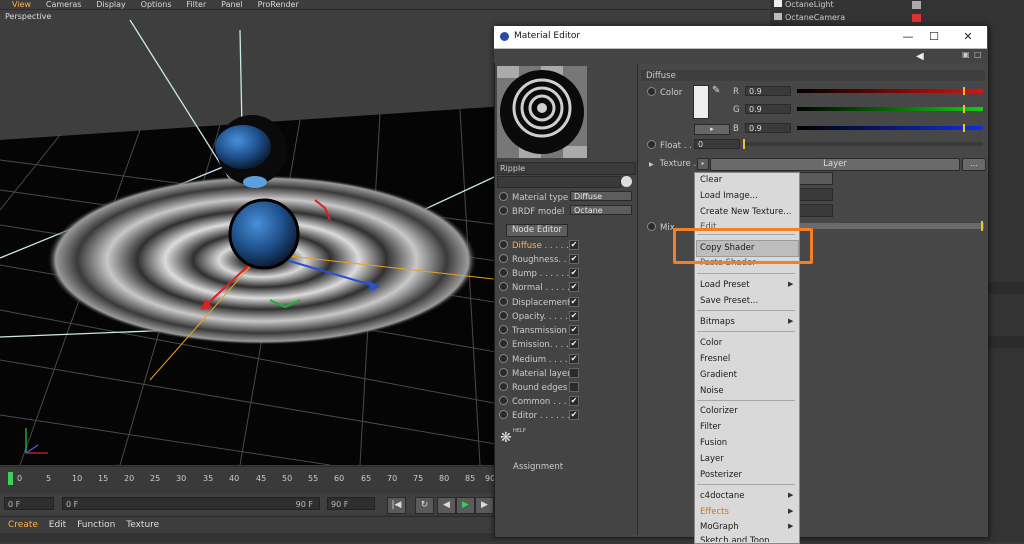  I want to click on channel-diffuse: Diffuse . . . . ., so click(534, 245).